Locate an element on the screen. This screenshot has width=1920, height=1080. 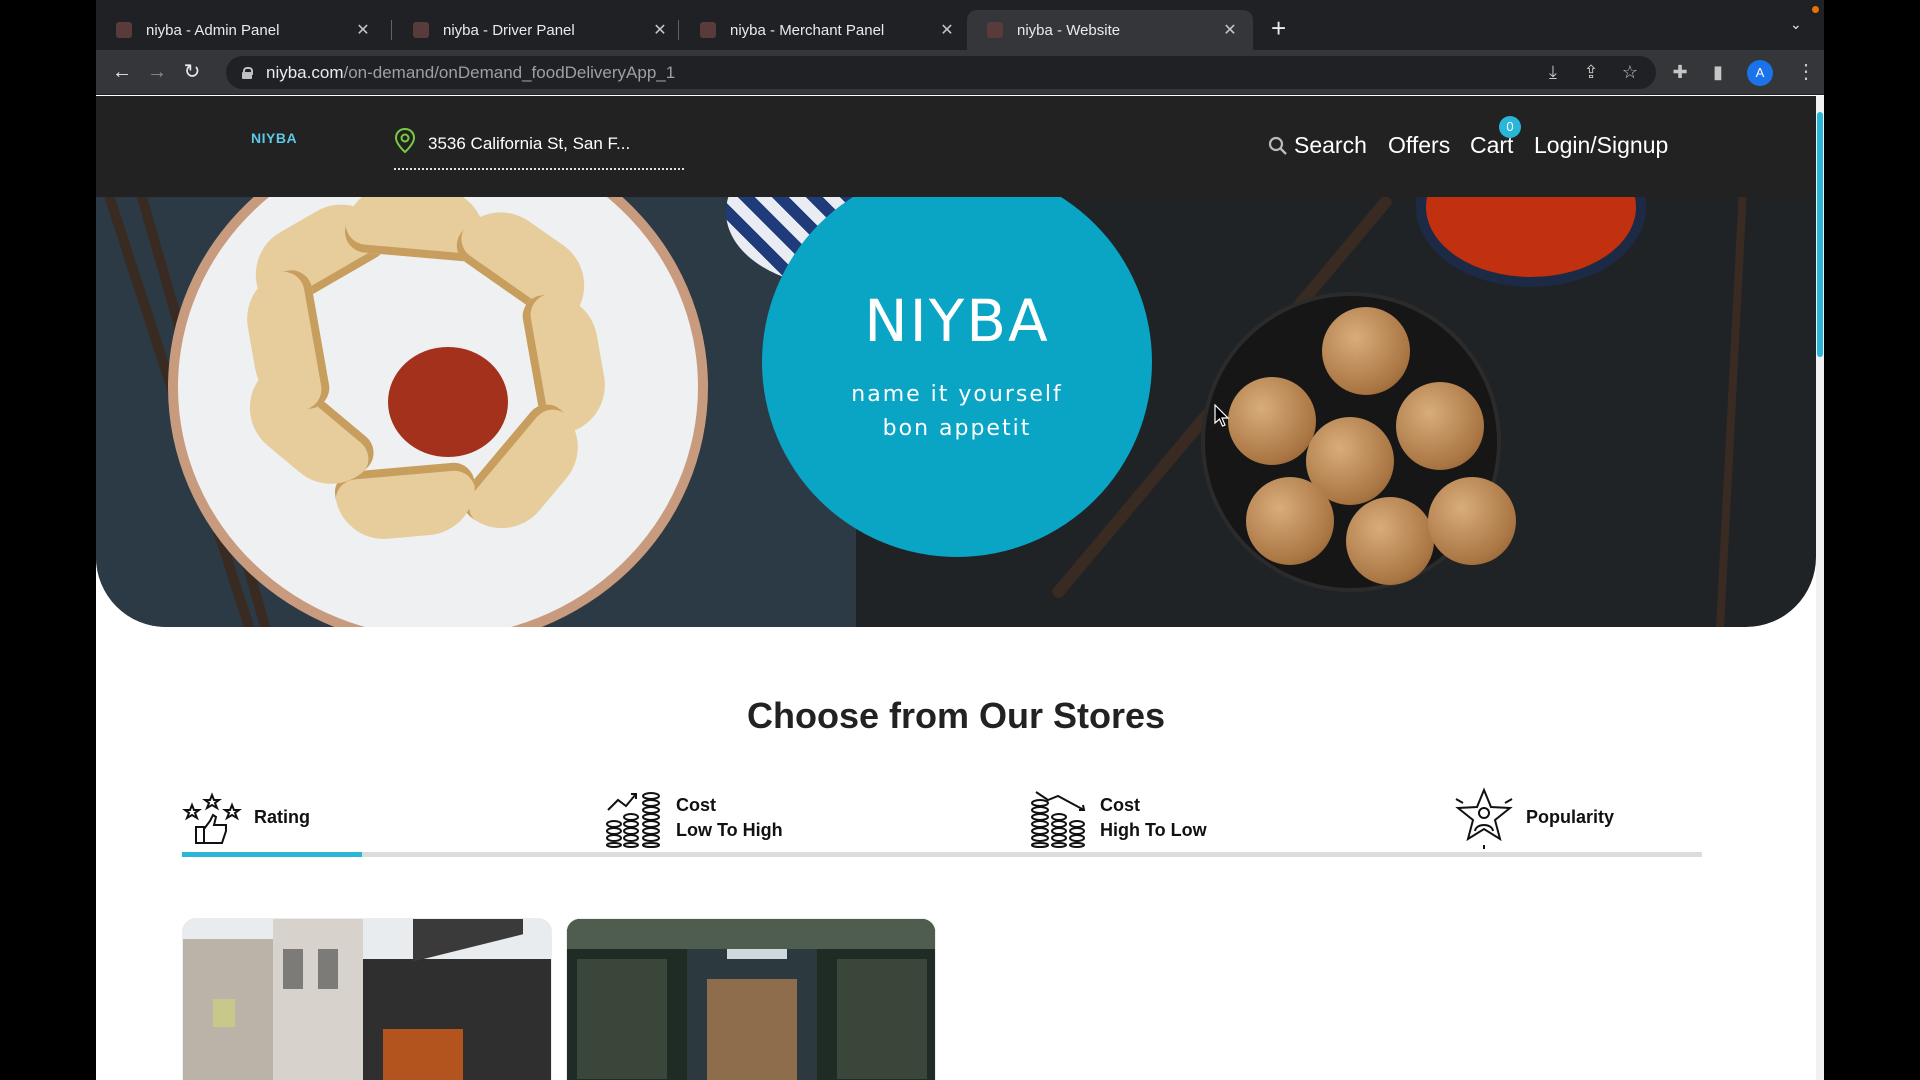
tab-driver-panel: niyba - Driver Panel ✕ is located at coordinates (538, 30).